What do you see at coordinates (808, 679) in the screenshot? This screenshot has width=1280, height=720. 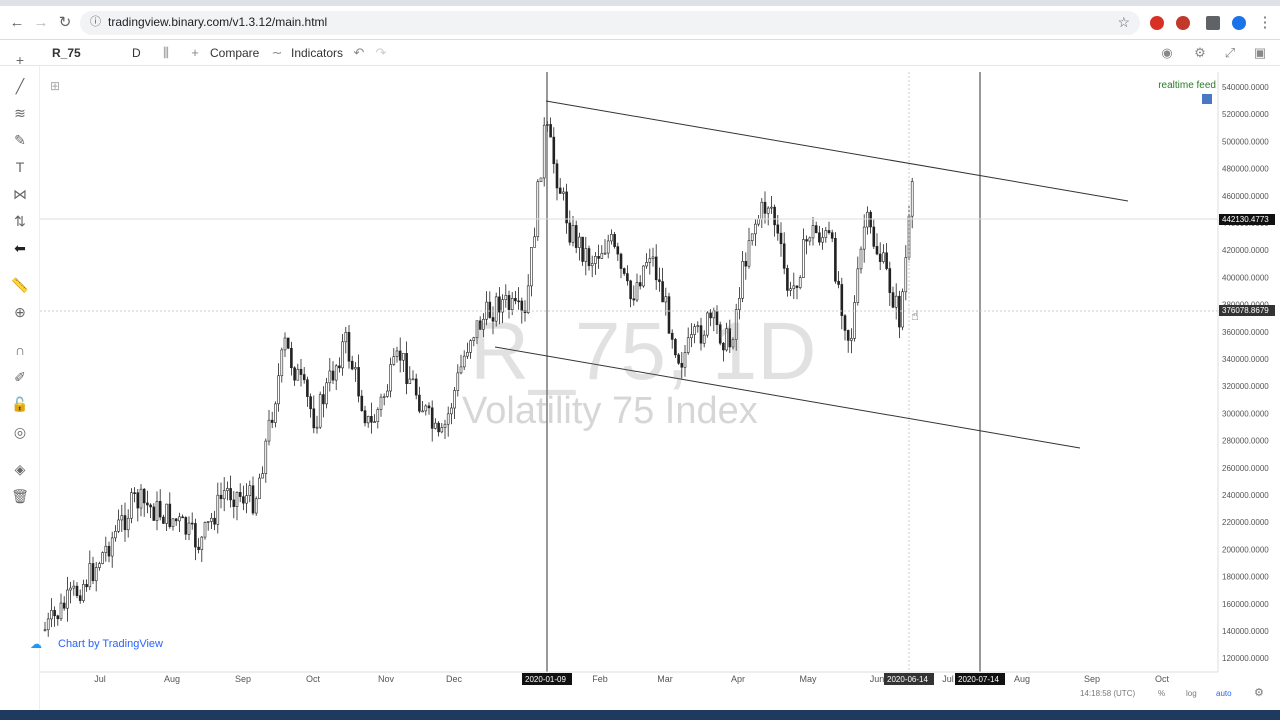 I see `time-tick-label: May` at bounding box center [808, 679].